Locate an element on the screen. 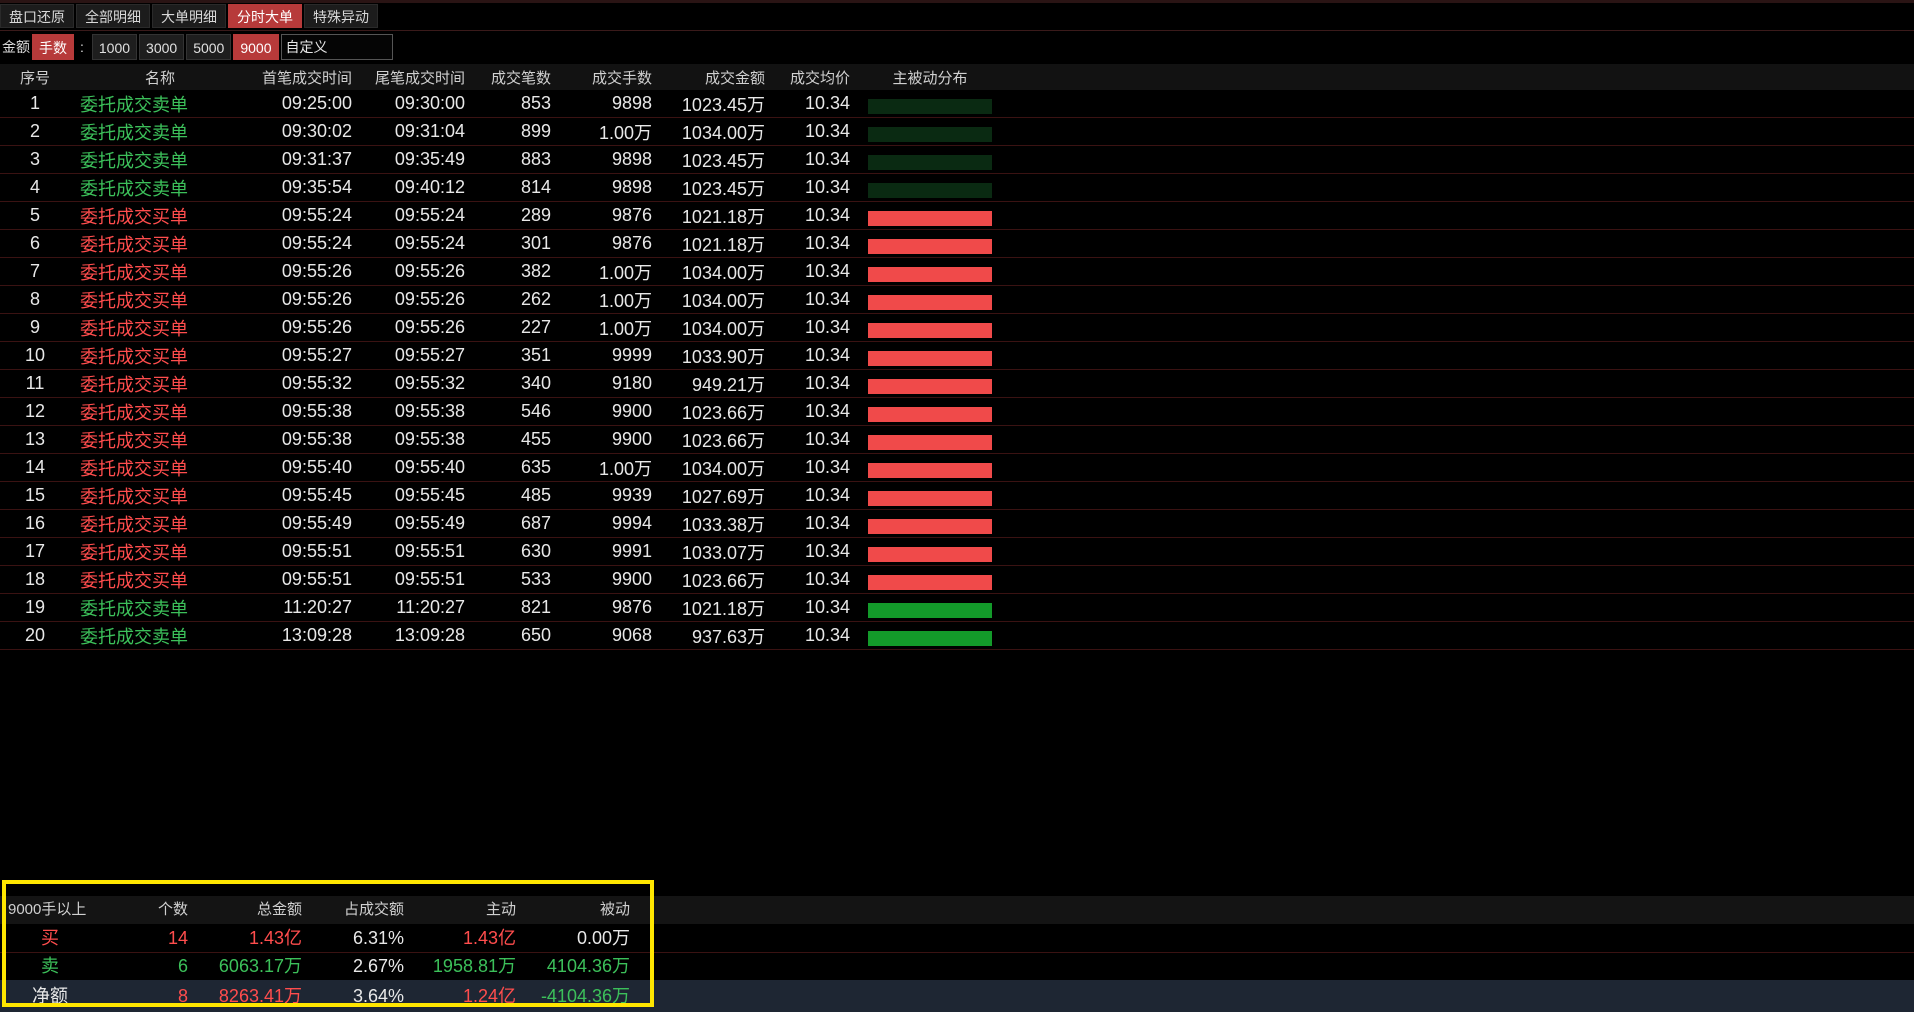 Image resolution: width=1914 pixels, height=1012 pixels. header-amount: 成交金额 is located at coordinates (712, 77).